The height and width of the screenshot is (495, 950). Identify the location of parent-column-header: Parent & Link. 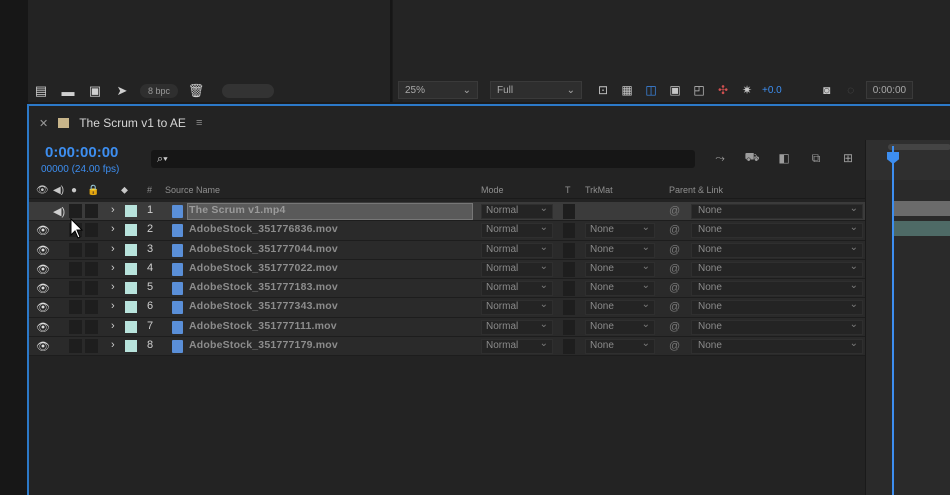
(696, 190).